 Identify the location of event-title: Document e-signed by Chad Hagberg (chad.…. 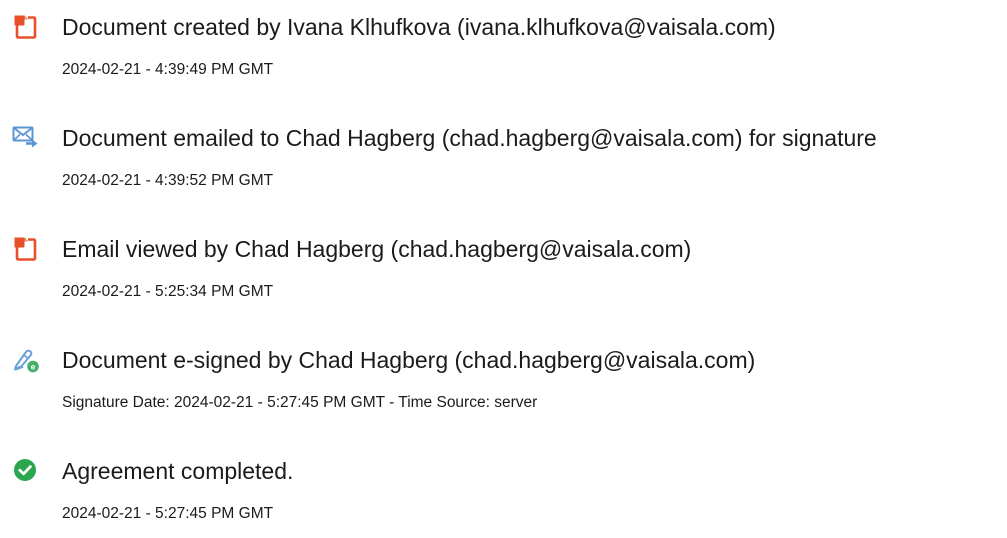
(409, 360).